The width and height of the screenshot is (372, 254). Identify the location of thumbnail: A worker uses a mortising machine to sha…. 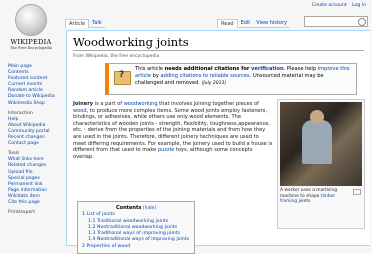
(321, 164).